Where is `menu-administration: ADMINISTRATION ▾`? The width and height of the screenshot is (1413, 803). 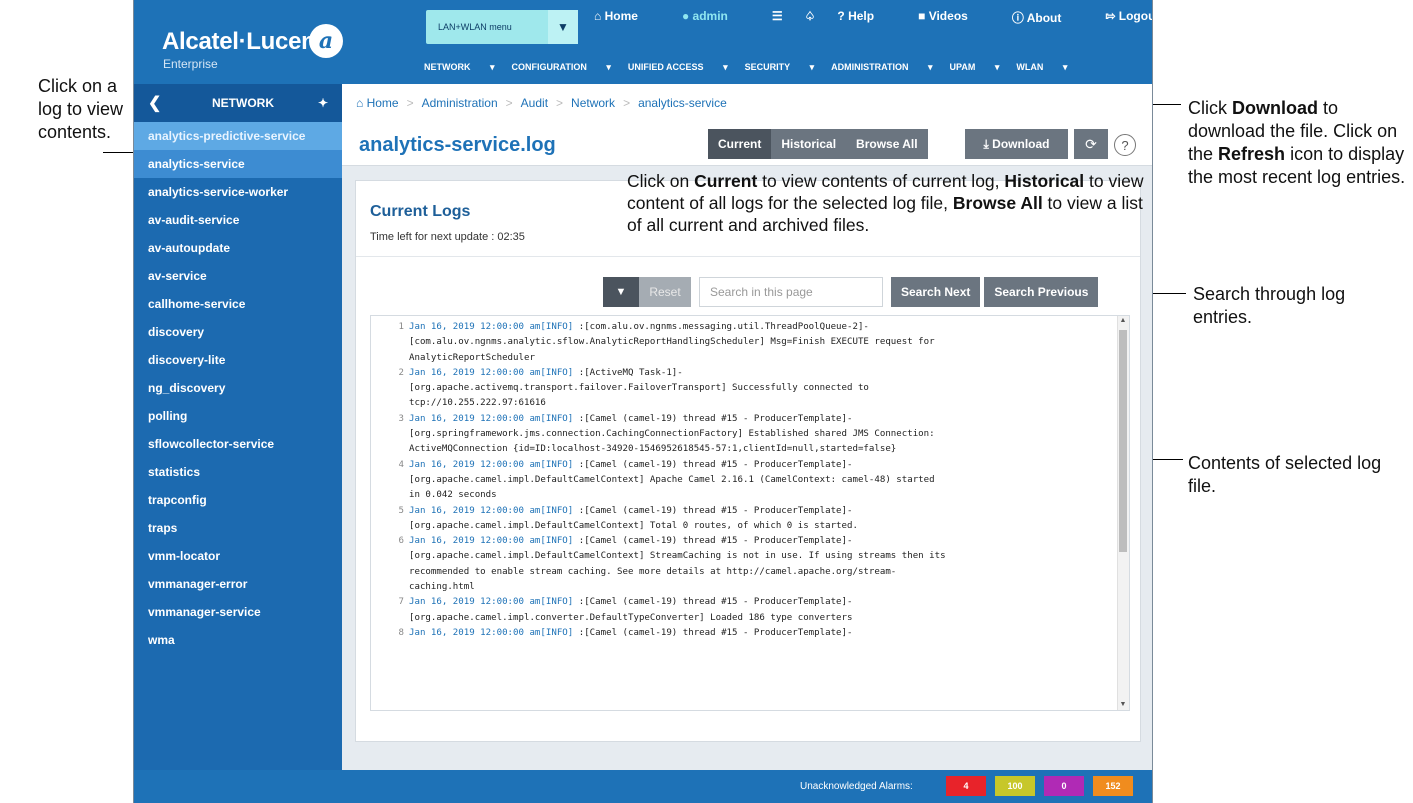 menu-administration: ADMINISTRATION ▾ is located at coordinates (881, 67).